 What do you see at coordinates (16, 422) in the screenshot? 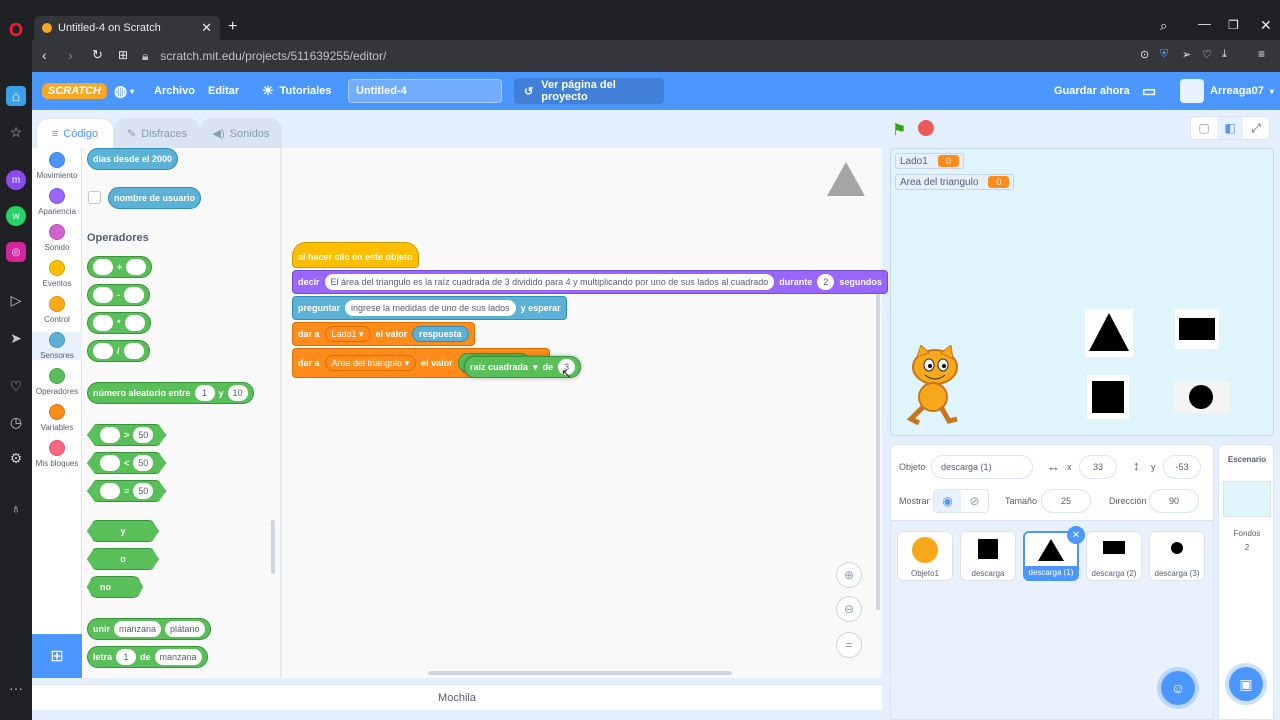
I see `history-icon: ◷` at bounding box center [16, 422].